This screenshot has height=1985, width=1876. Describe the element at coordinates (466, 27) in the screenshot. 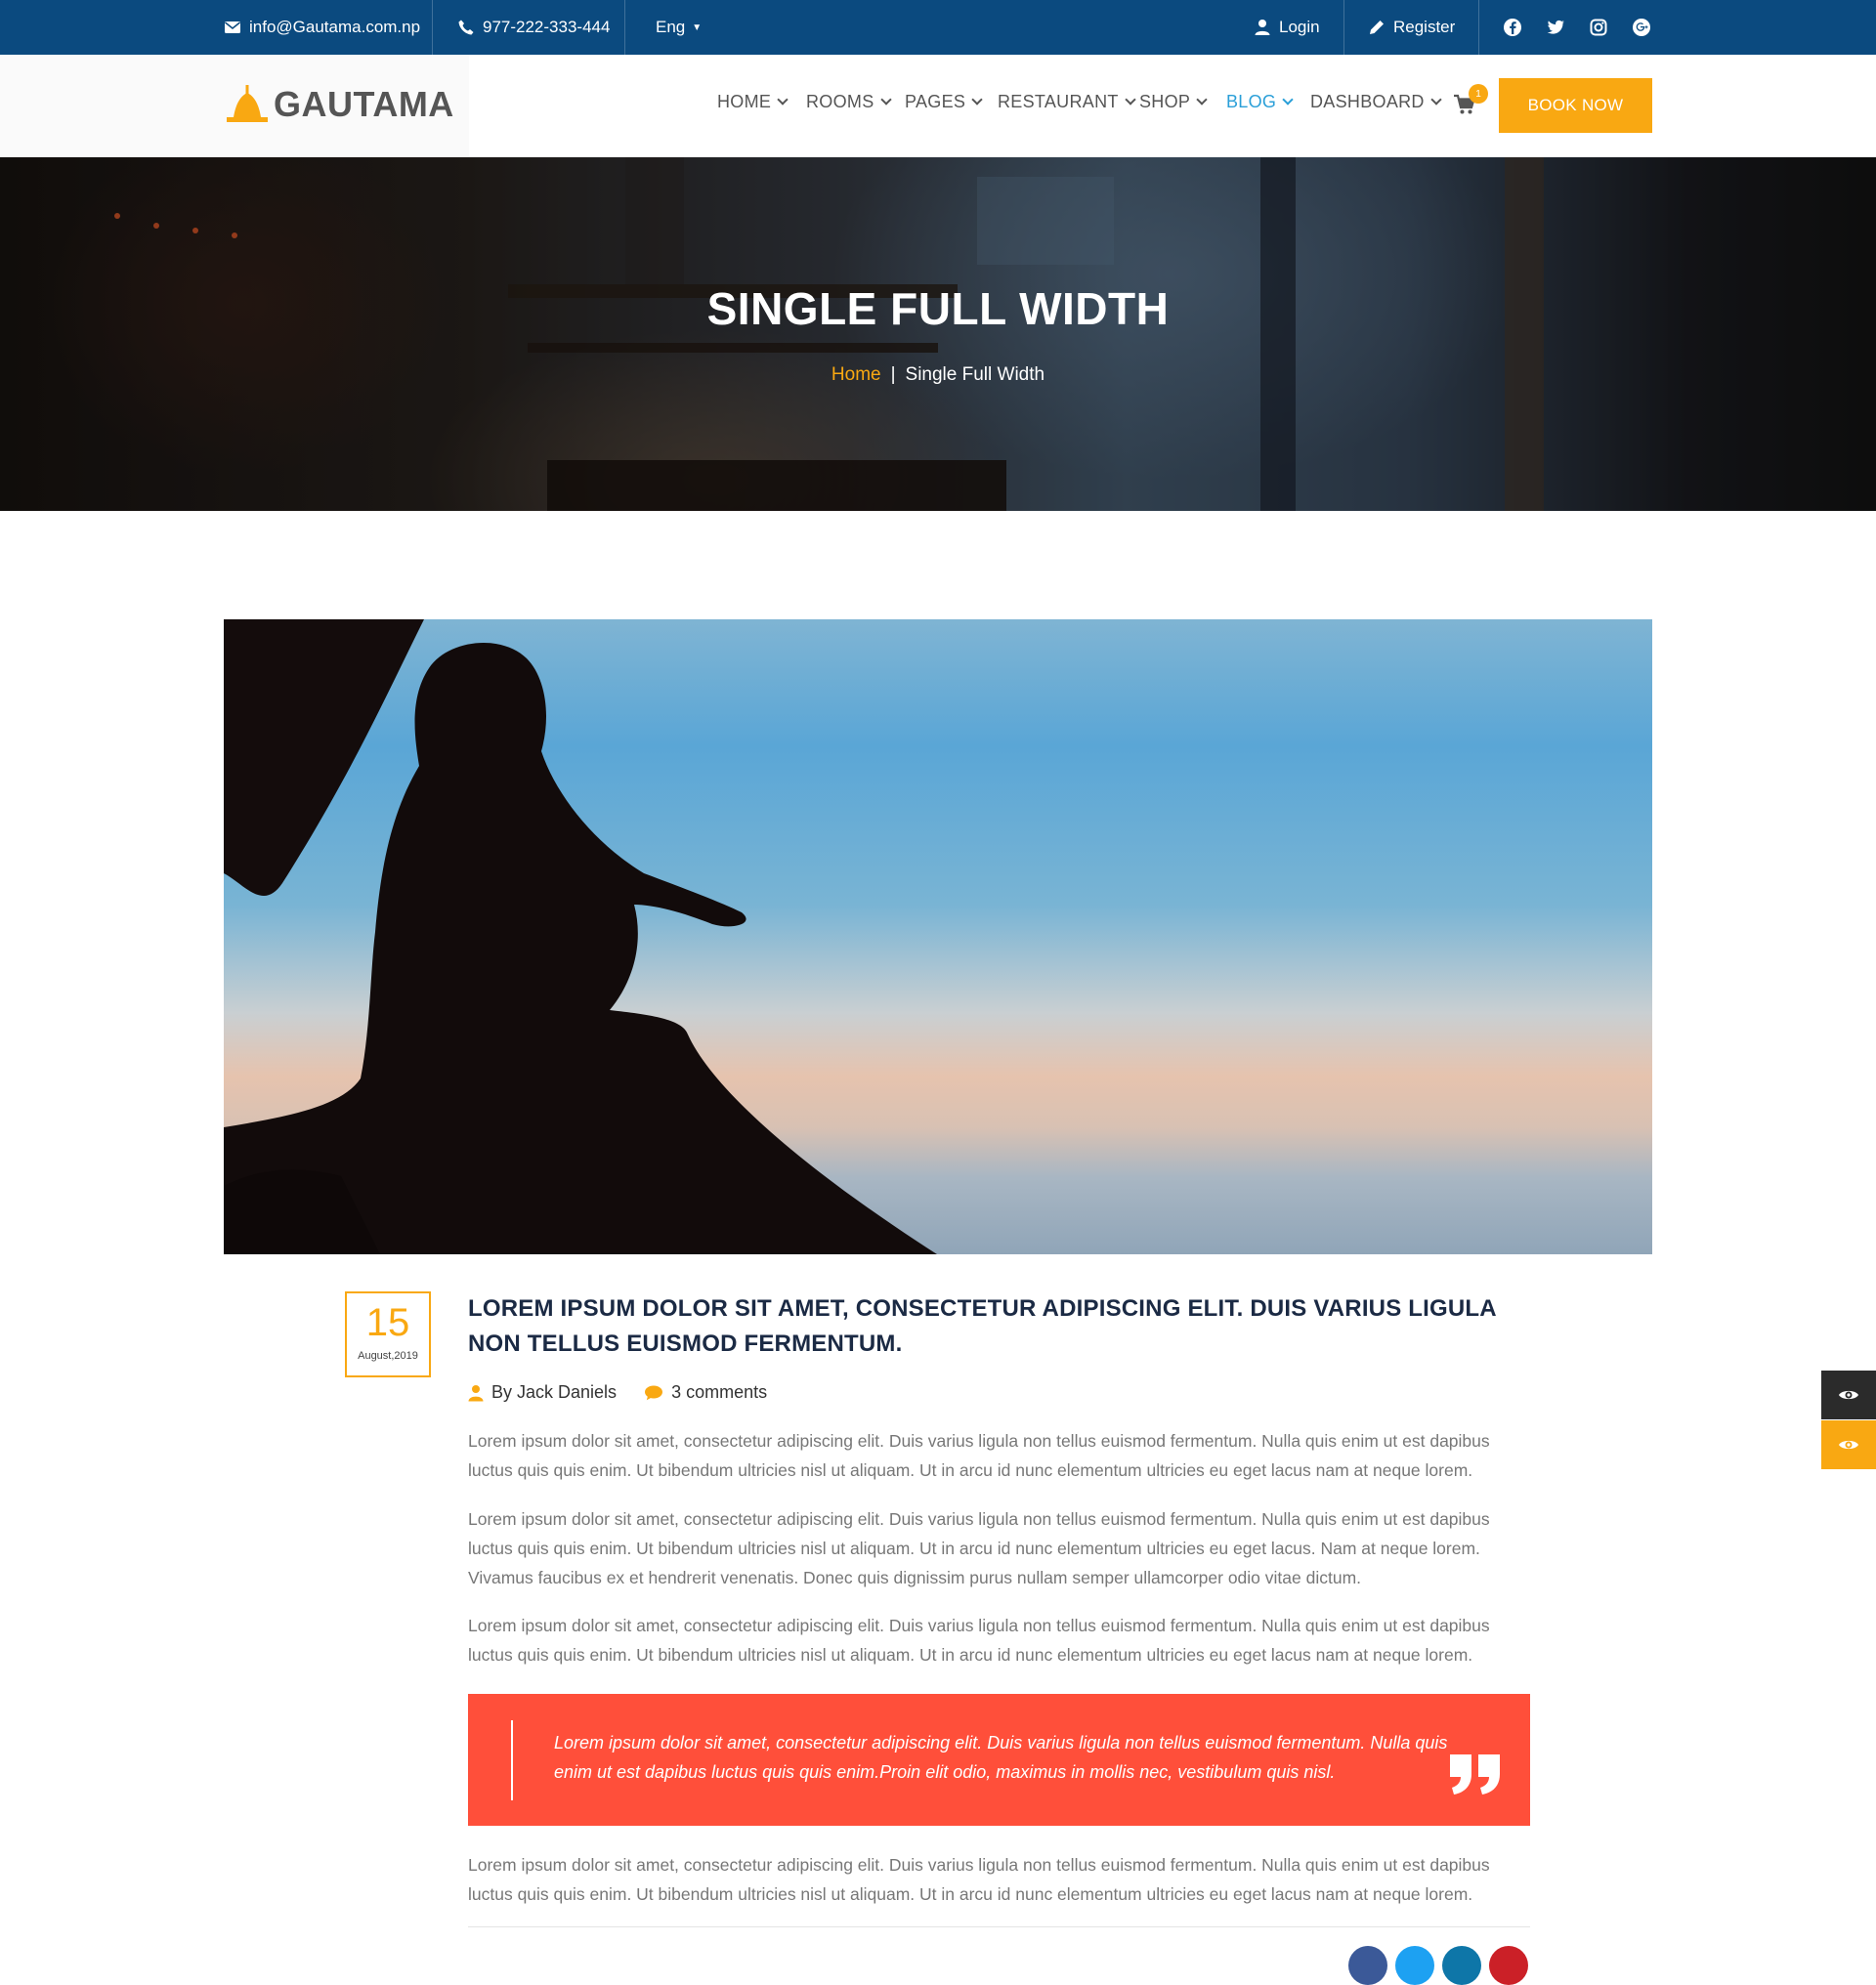

I see `phone-icon` at that location.